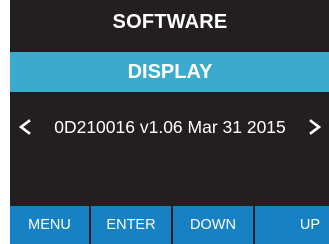  I want to click on value-row: 0D210016 v1.06 Mar 31 2015, so click(169, 127).